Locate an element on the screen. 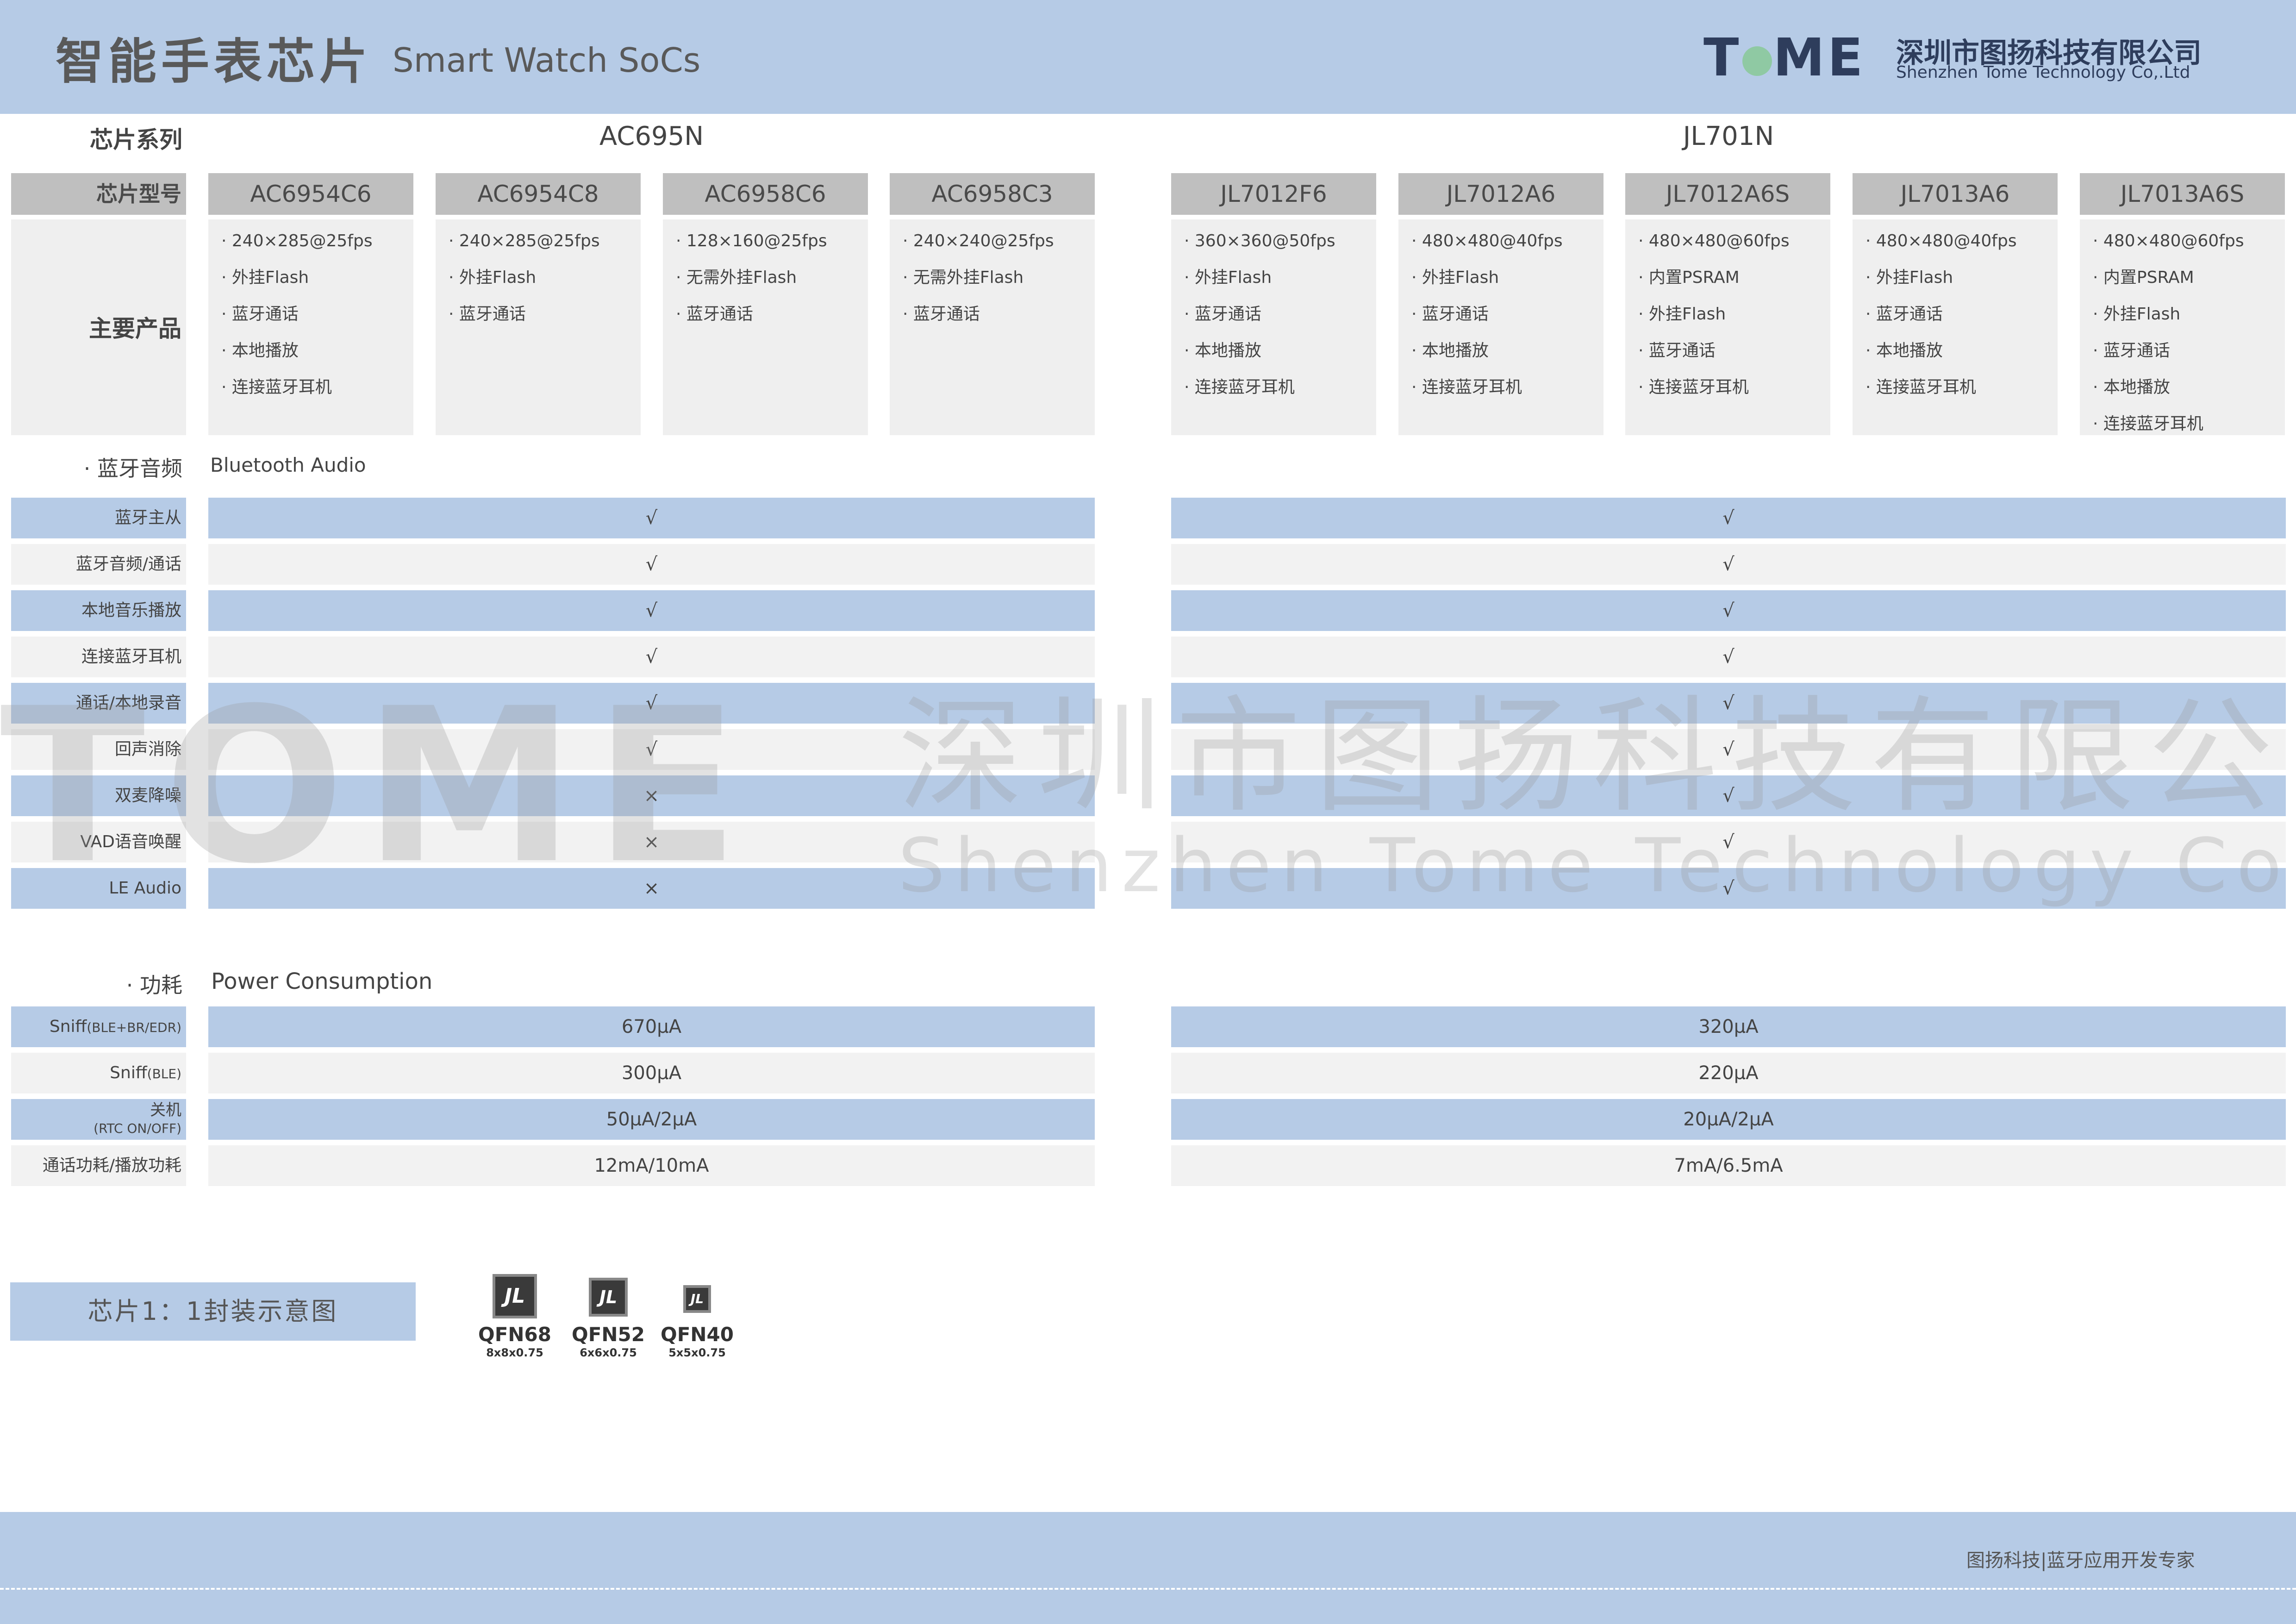 The image size is (2296, 1624). product-list: 360×360@50fps 外挂Flash 蓝牙通话 本地播放 连接蓝牙耳机 is located at coordinates (1273, 327).